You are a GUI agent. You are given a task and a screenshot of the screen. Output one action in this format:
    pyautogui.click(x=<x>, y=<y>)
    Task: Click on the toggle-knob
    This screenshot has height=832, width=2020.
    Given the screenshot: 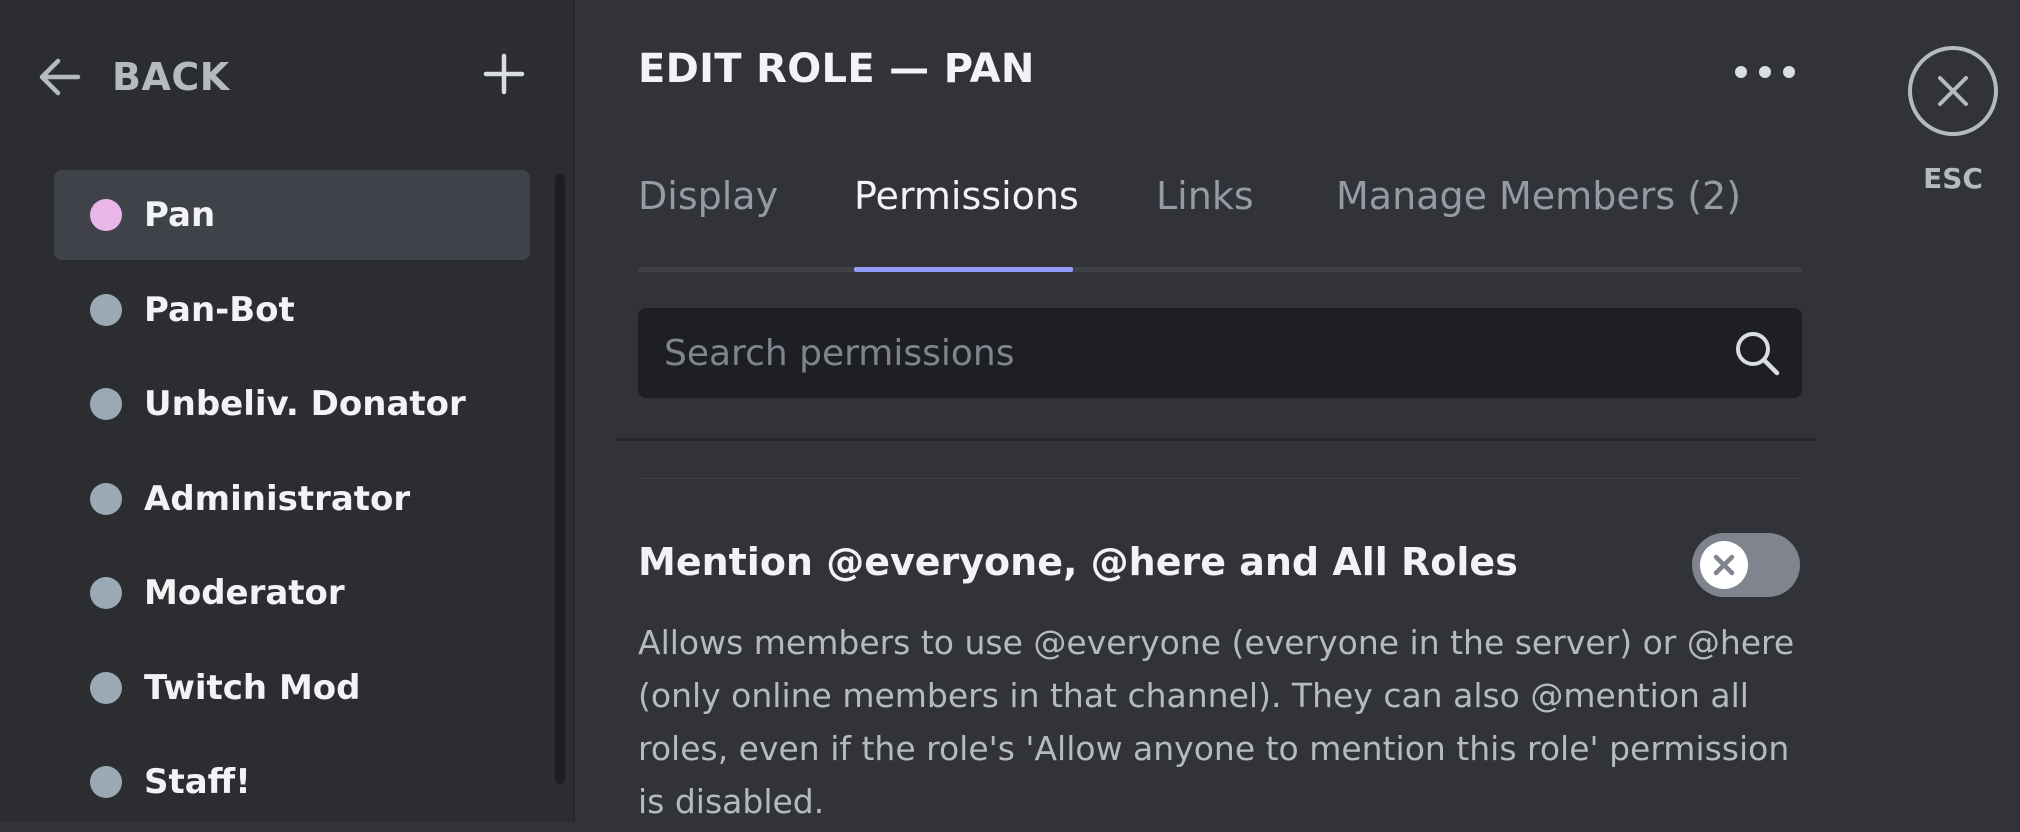 What is the action you would take?
    pyautogui.click(x=1724, y=565)
    